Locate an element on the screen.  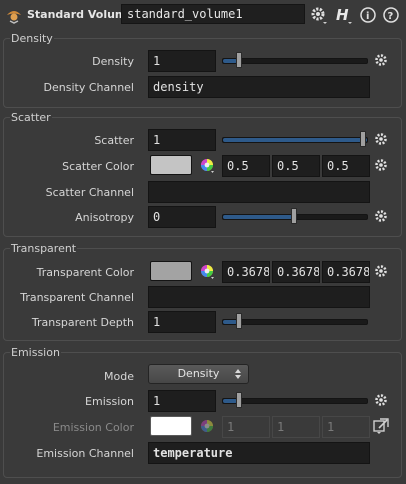
mode-dropdown-value: Density is located at coordinates (198, 373).